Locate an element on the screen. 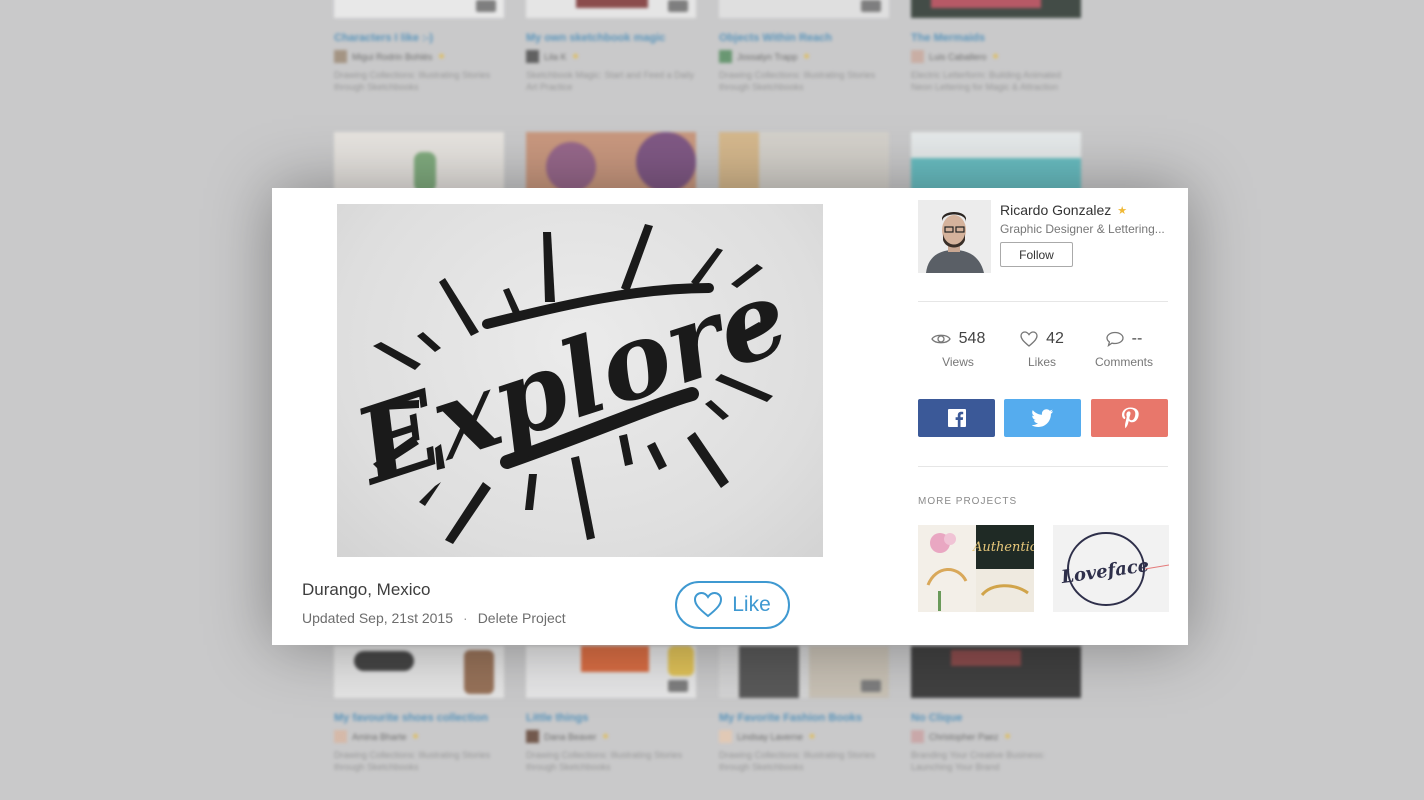 The image size is (1424, 800). card-author: Migui Rodrin Bohlés ★ is located at coordinates (419, 56).